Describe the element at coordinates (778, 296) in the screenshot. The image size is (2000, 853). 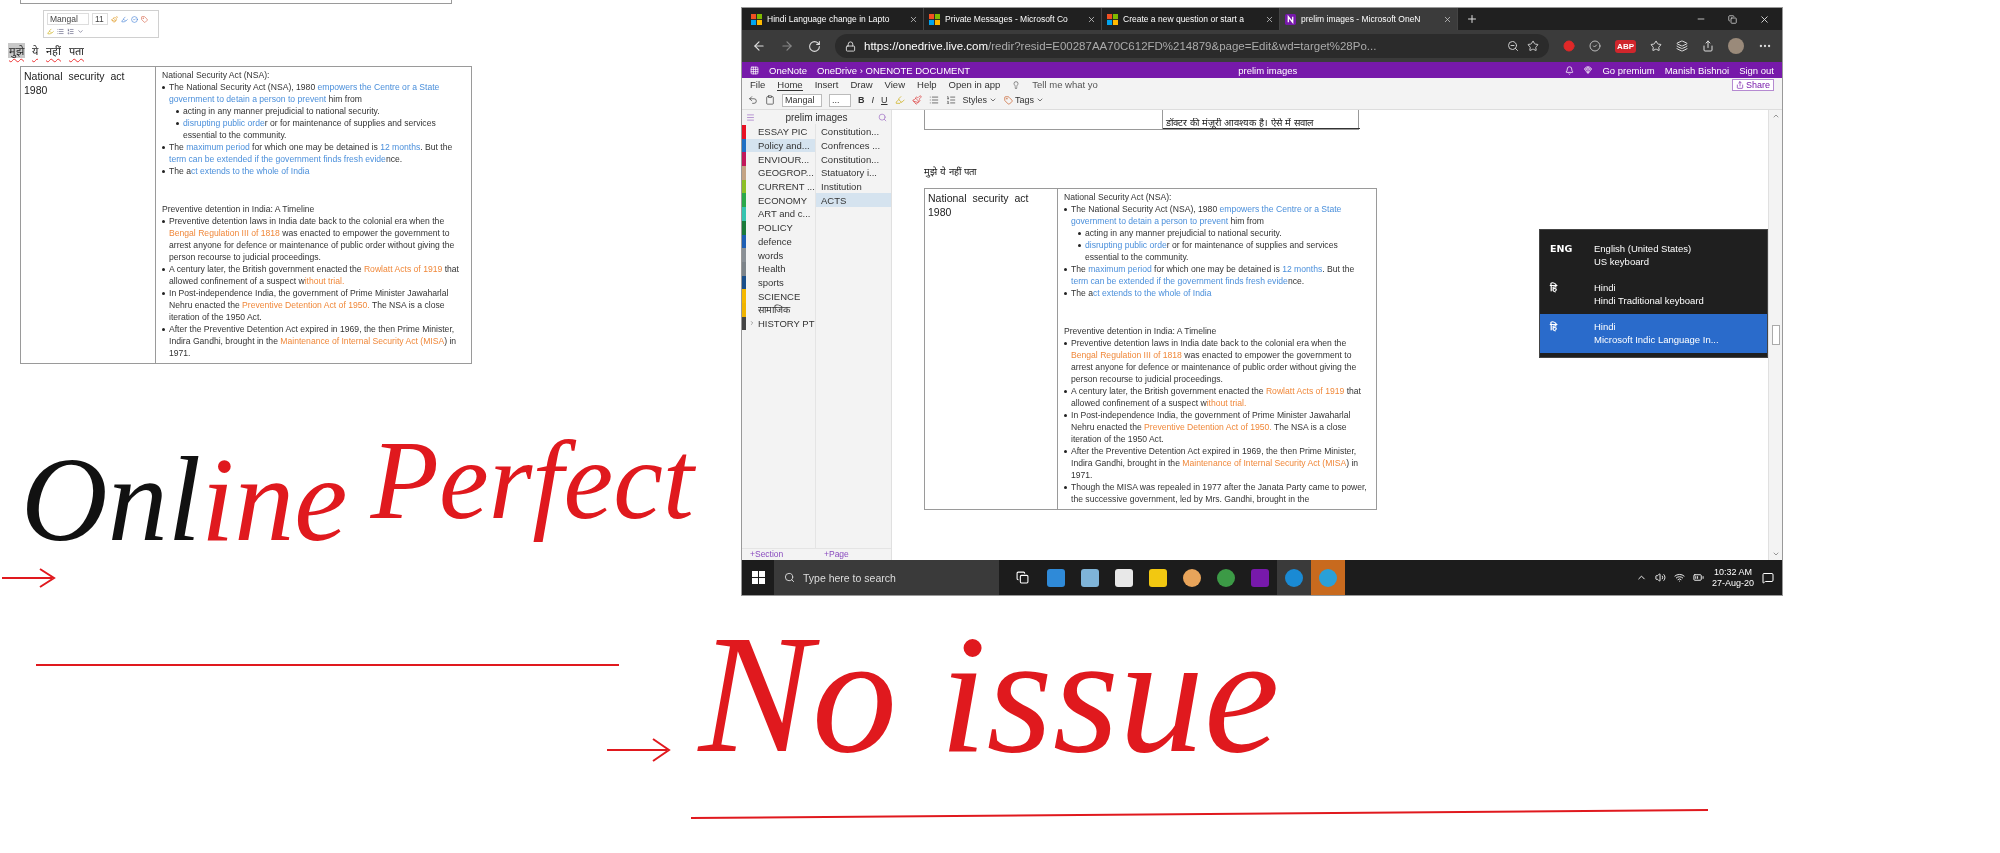
I see `section-item: SCIENCE` at that location.